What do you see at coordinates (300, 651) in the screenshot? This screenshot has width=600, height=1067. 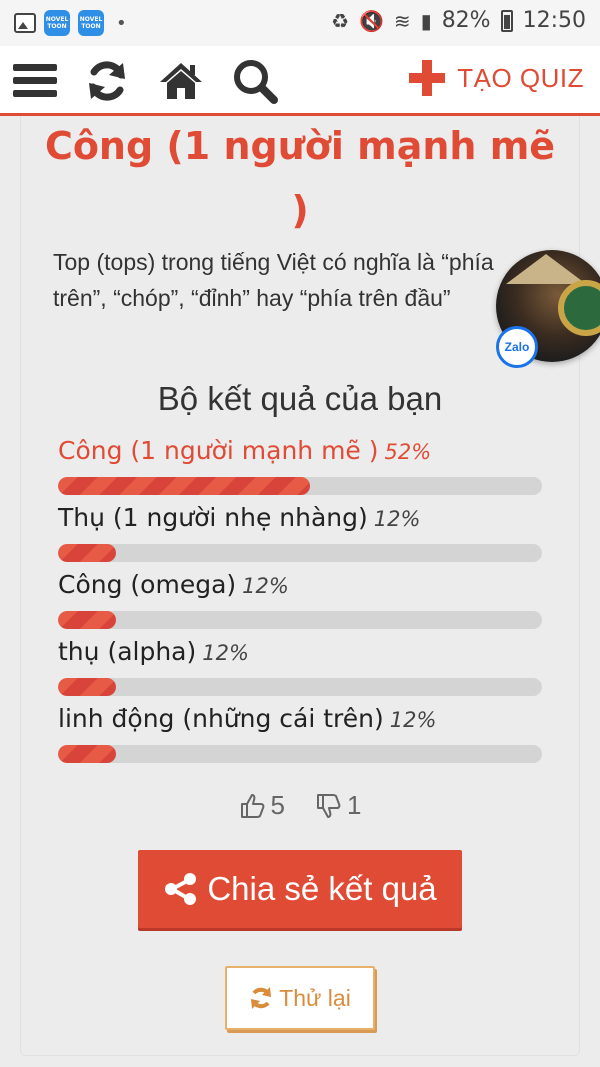 I see `result-item-label: thụ (alpha) 12%` at bounding box center [300, 651].